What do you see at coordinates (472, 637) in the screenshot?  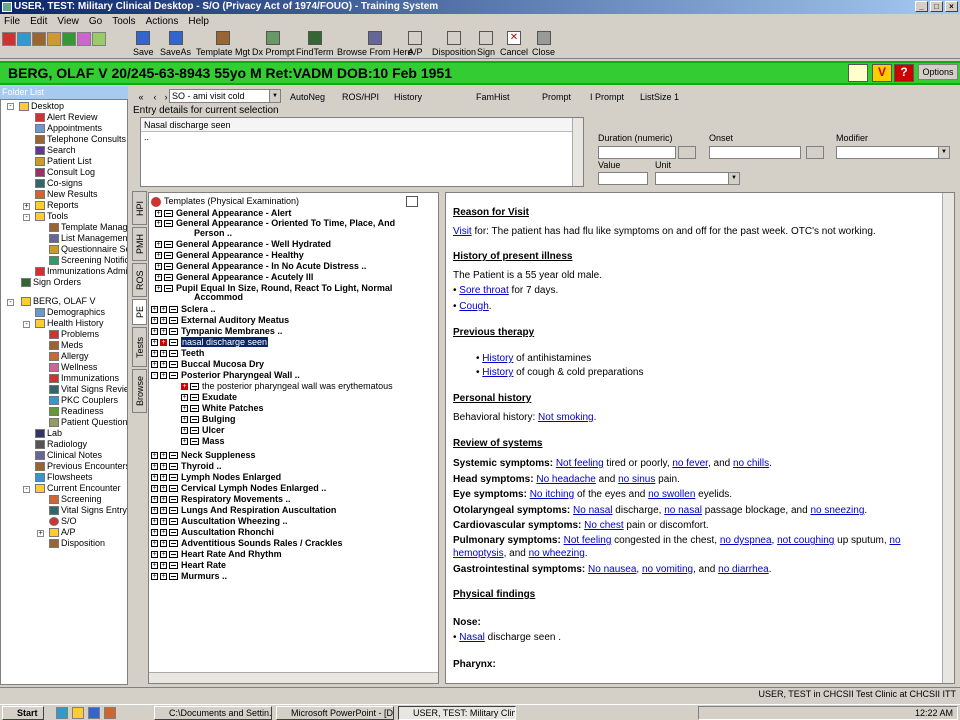 I see `nasal-link: Nasal` at bounding box center [472, 637].